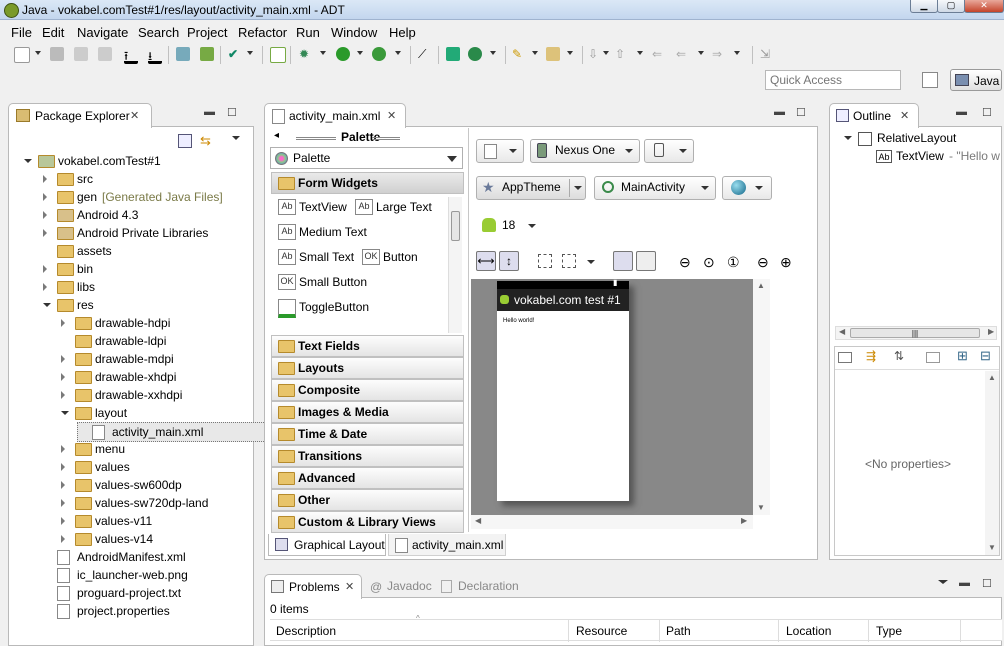 The image size is (1004, 646). What do you see at coordinates (161, 503) in the screenshot?
I see `tree-item: values-sw720dp-land` at bounding box center [161, 503].